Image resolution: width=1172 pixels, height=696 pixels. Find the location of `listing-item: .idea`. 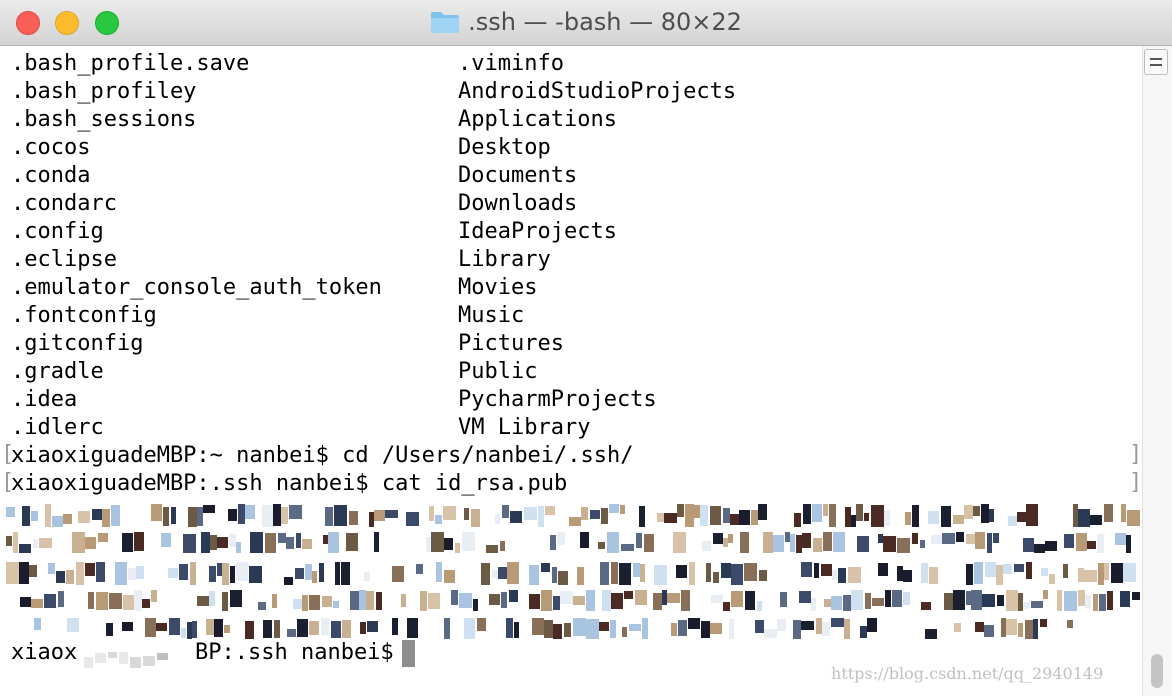

listing-item: .idea is located at coordinates (44, 399).